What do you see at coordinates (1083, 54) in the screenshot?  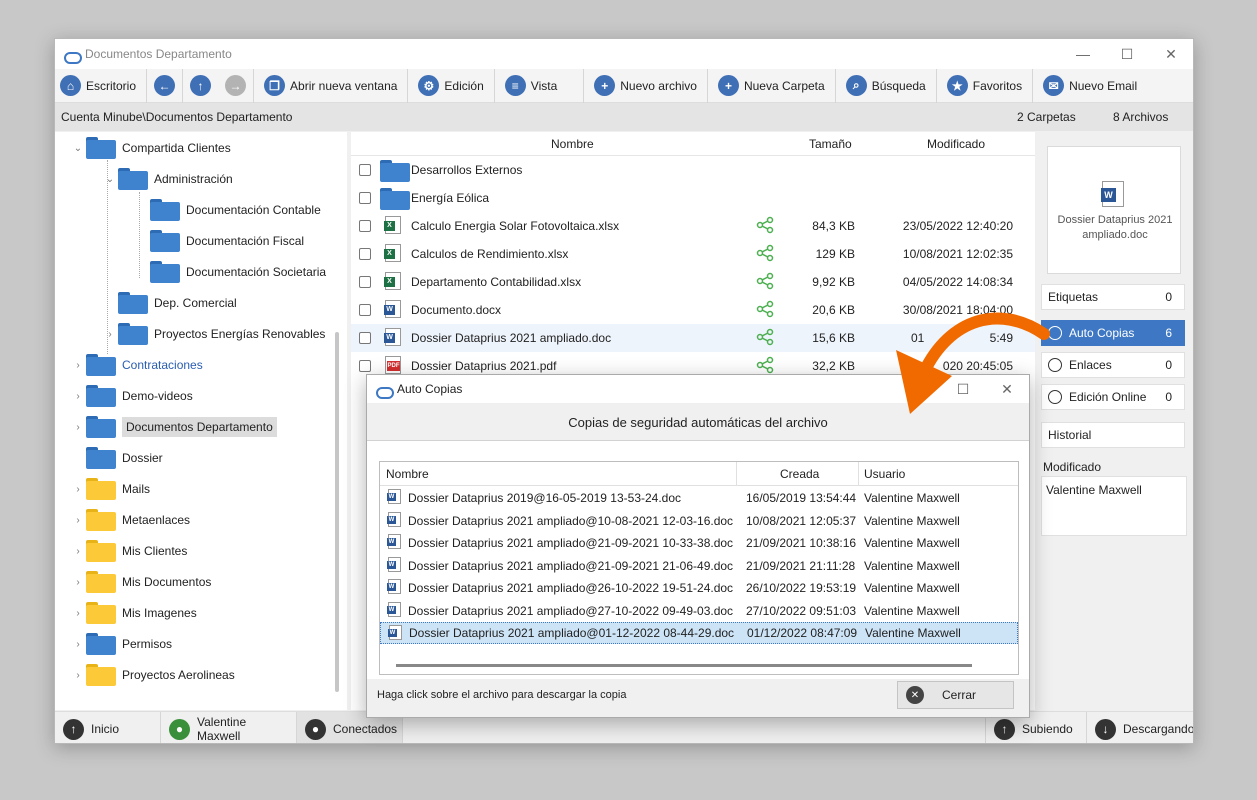 I see `minimize-button: —` at bounding box center [1083, 54].